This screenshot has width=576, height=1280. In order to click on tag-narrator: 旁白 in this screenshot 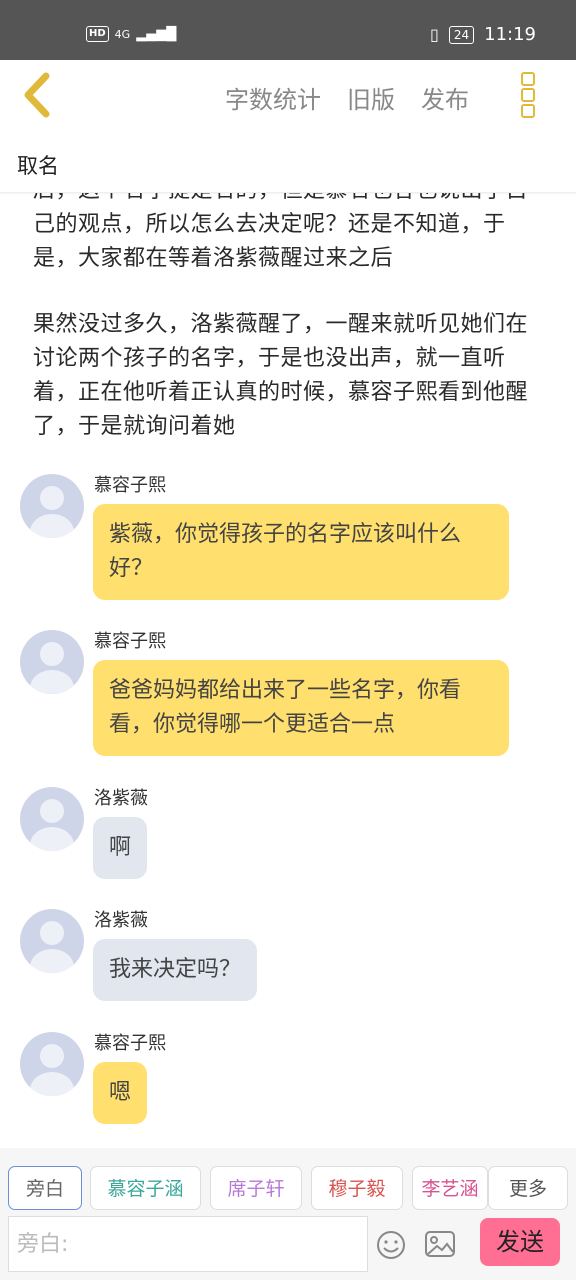, I will do `click(45, 1188)`.